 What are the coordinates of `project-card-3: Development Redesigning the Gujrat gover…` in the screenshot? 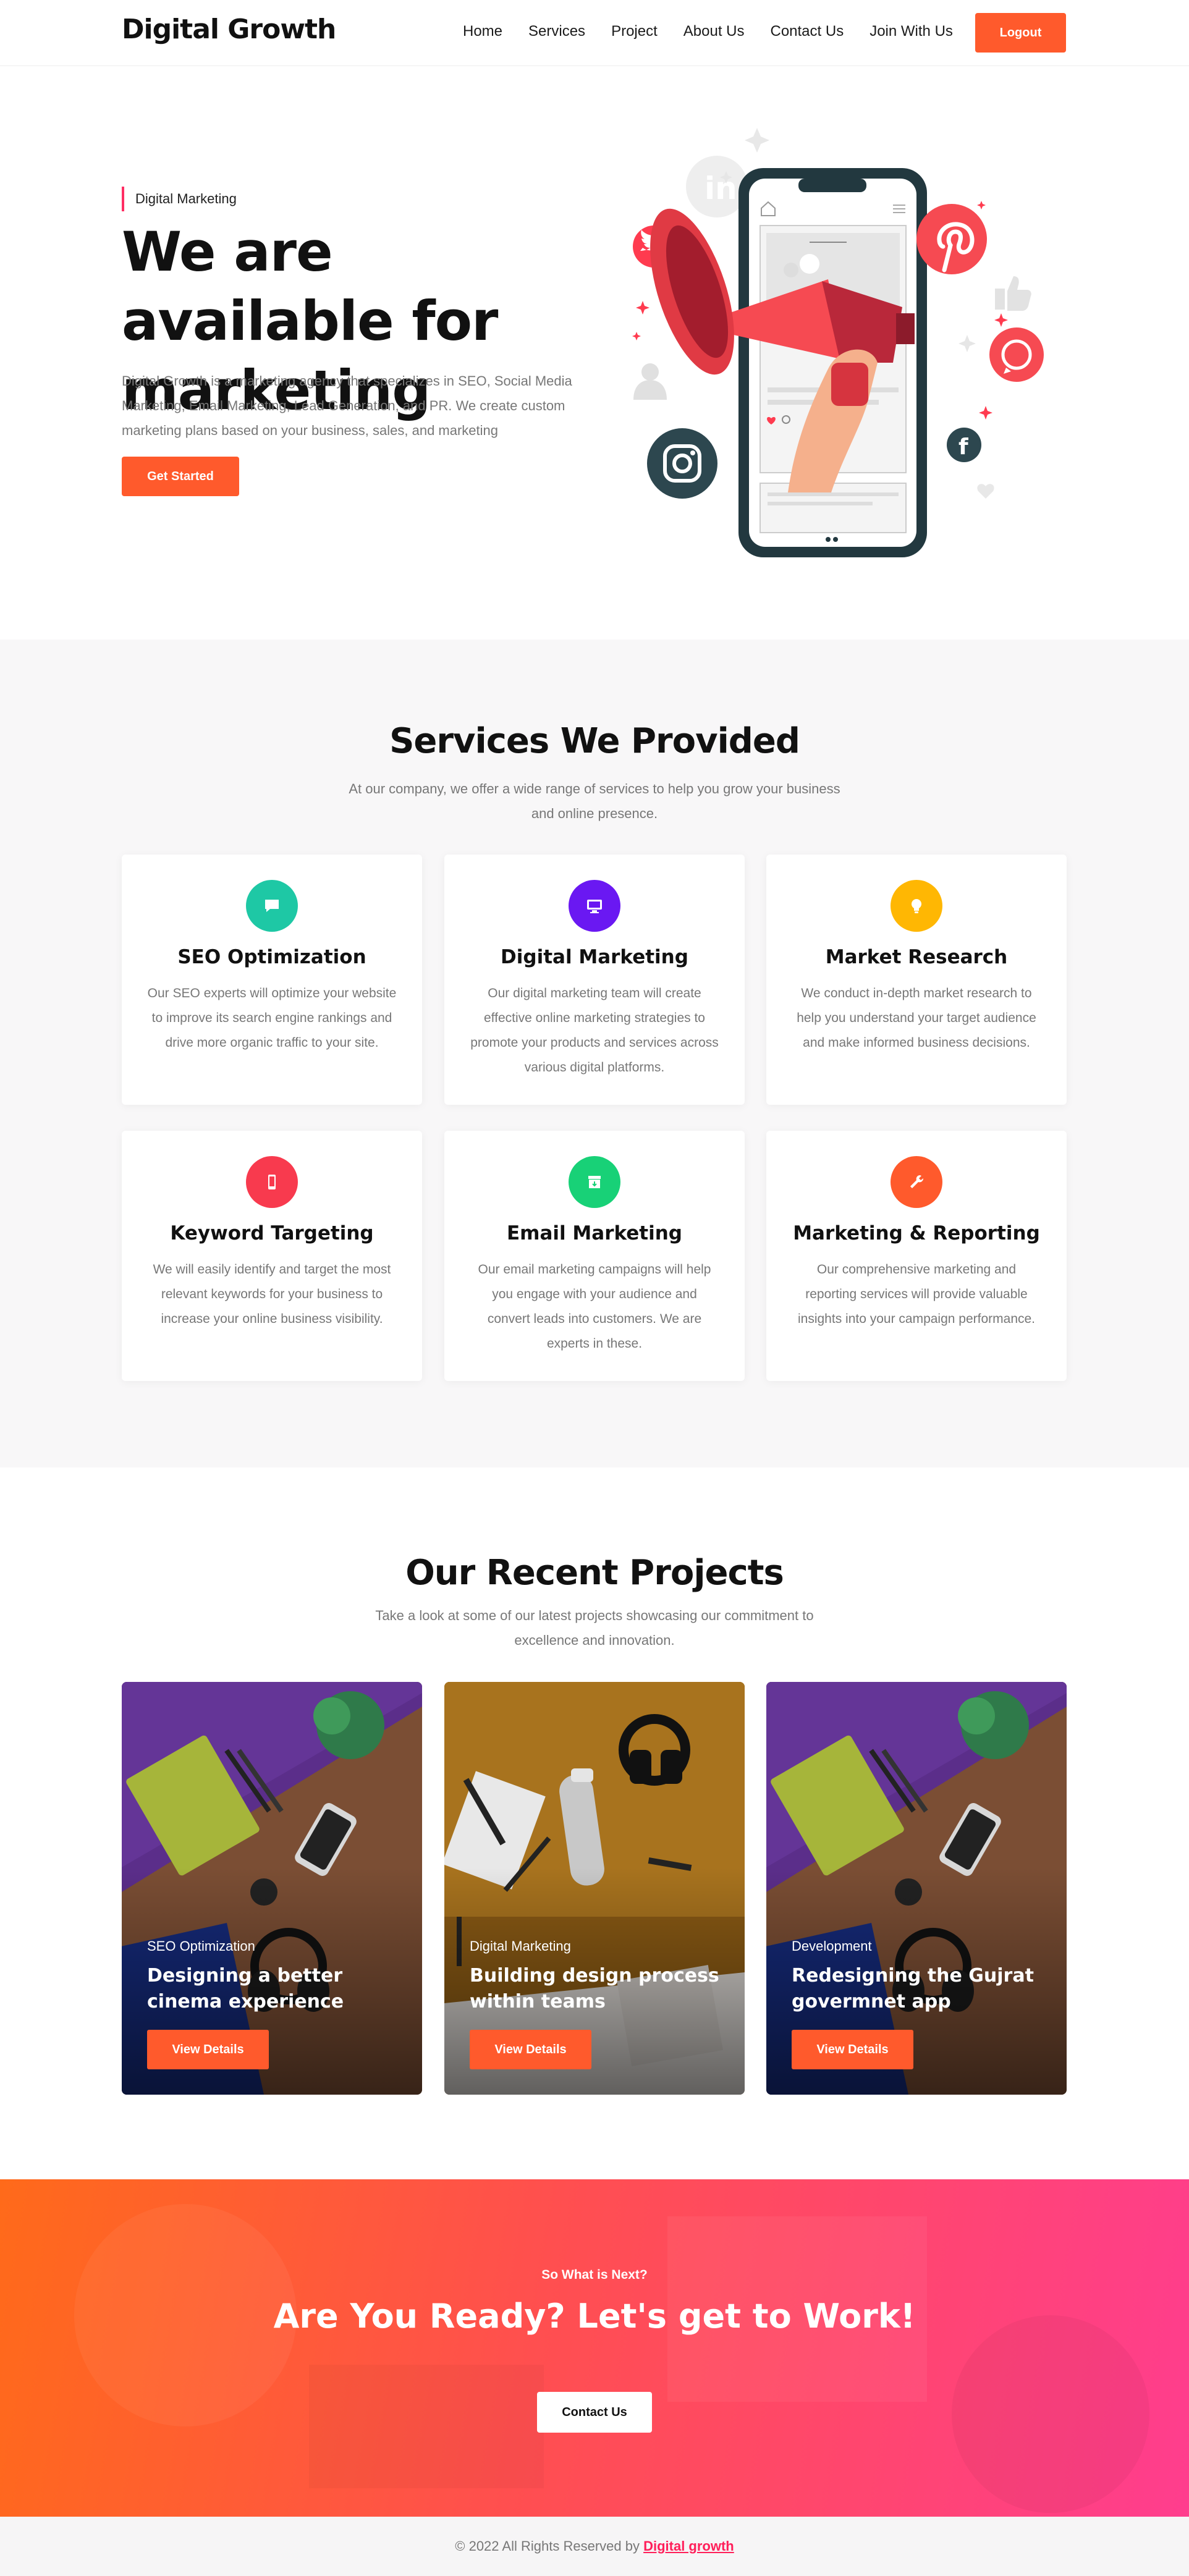 It's located at (916, 1888).